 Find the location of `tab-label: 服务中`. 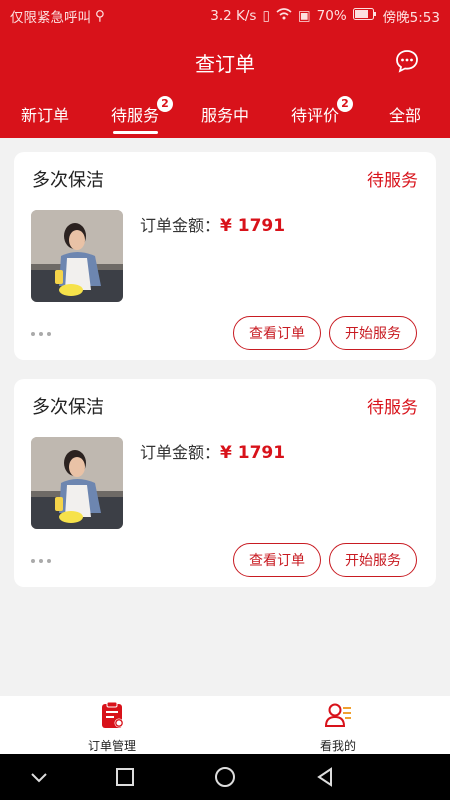

tab-label: 服务中 is located at coordinates (225, 115).